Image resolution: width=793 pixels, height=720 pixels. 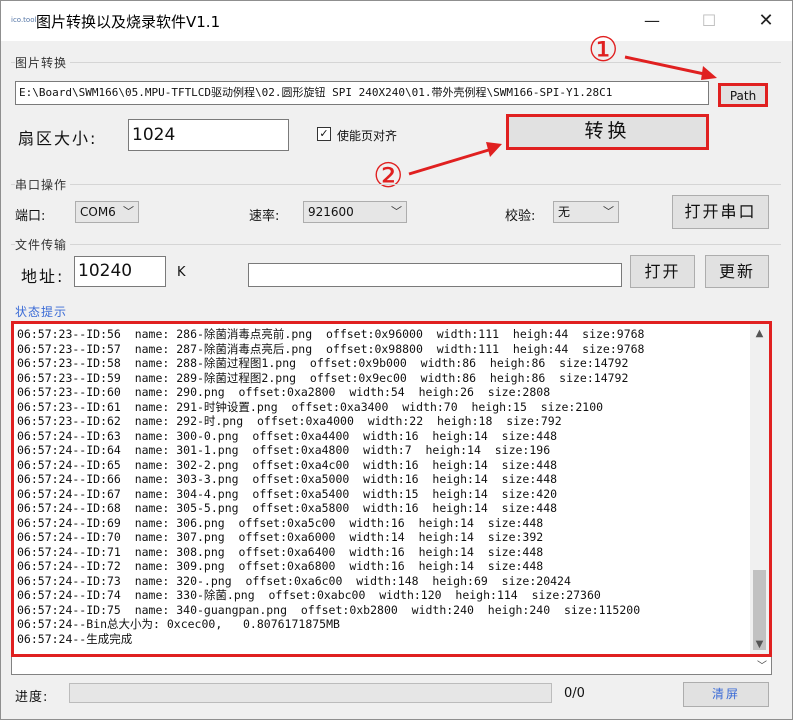 I want to click on annotation-arrow-2-icon, so click(x=455, y=159).